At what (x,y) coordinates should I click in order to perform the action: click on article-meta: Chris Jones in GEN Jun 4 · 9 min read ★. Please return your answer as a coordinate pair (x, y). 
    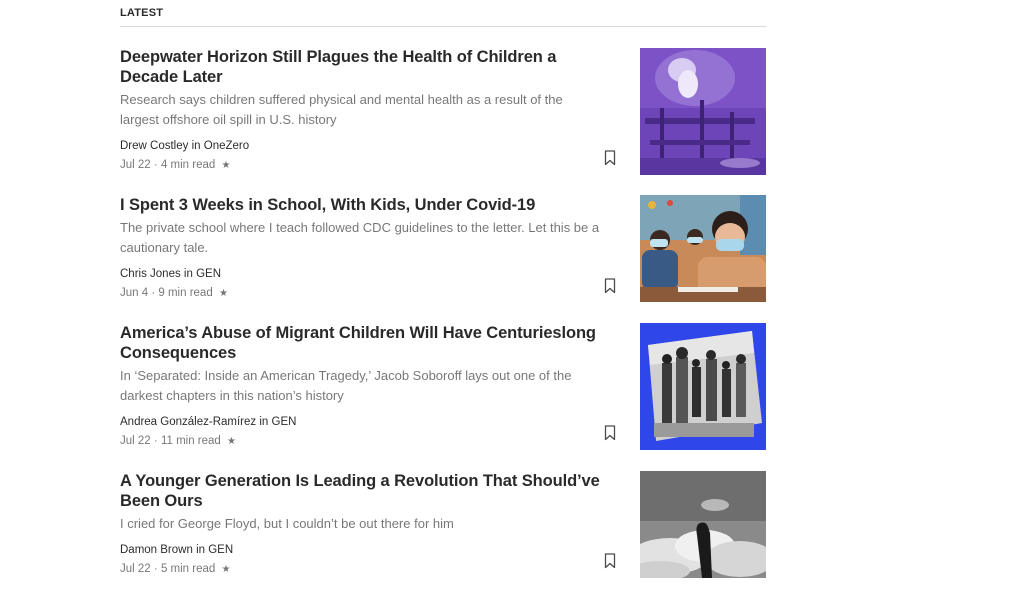
    Looking at the image, I should click on (361, 284).